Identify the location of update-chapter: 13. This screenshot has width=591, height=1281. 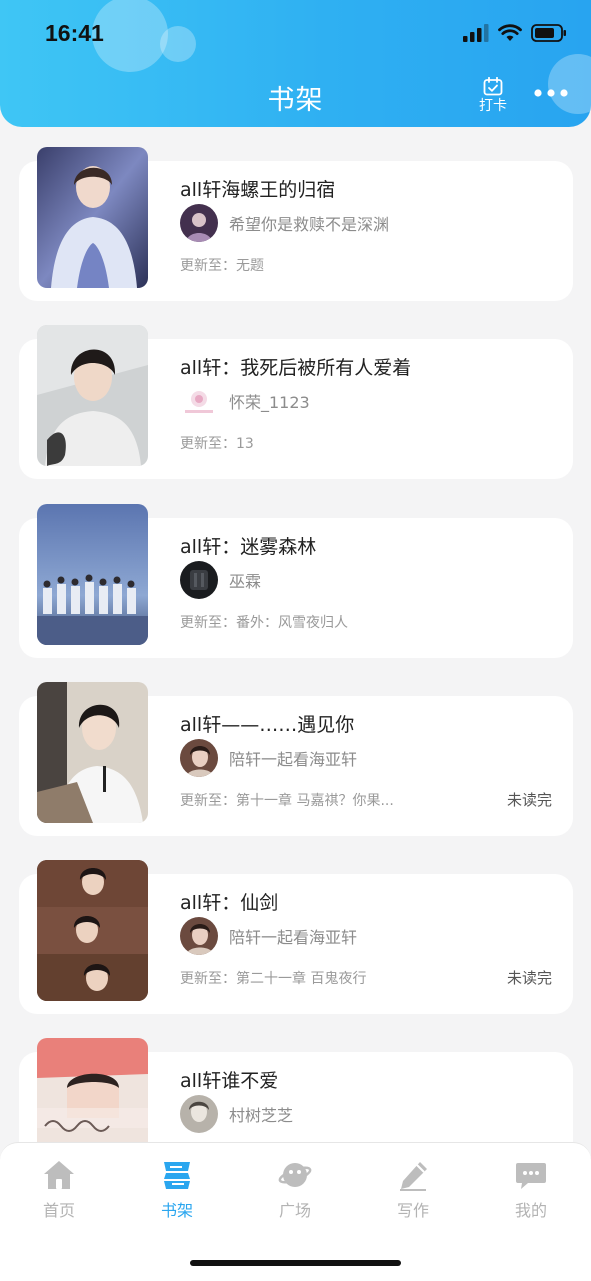
(245, 444).